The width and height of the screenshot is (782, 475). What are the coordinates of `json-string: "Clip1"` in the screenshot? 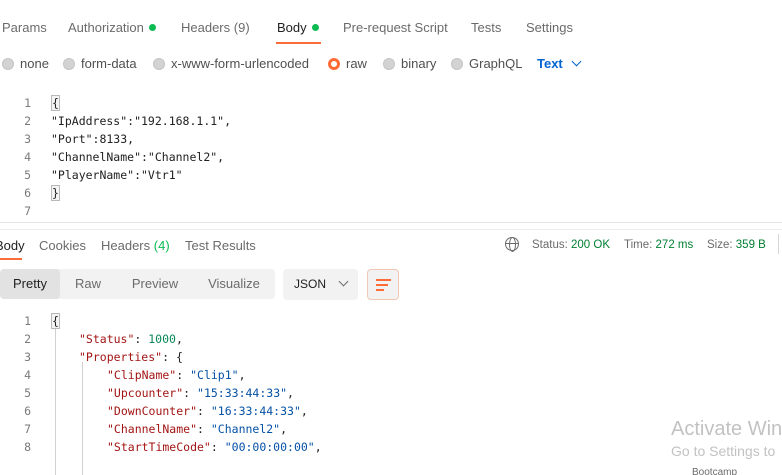 It's located at (214, 375).